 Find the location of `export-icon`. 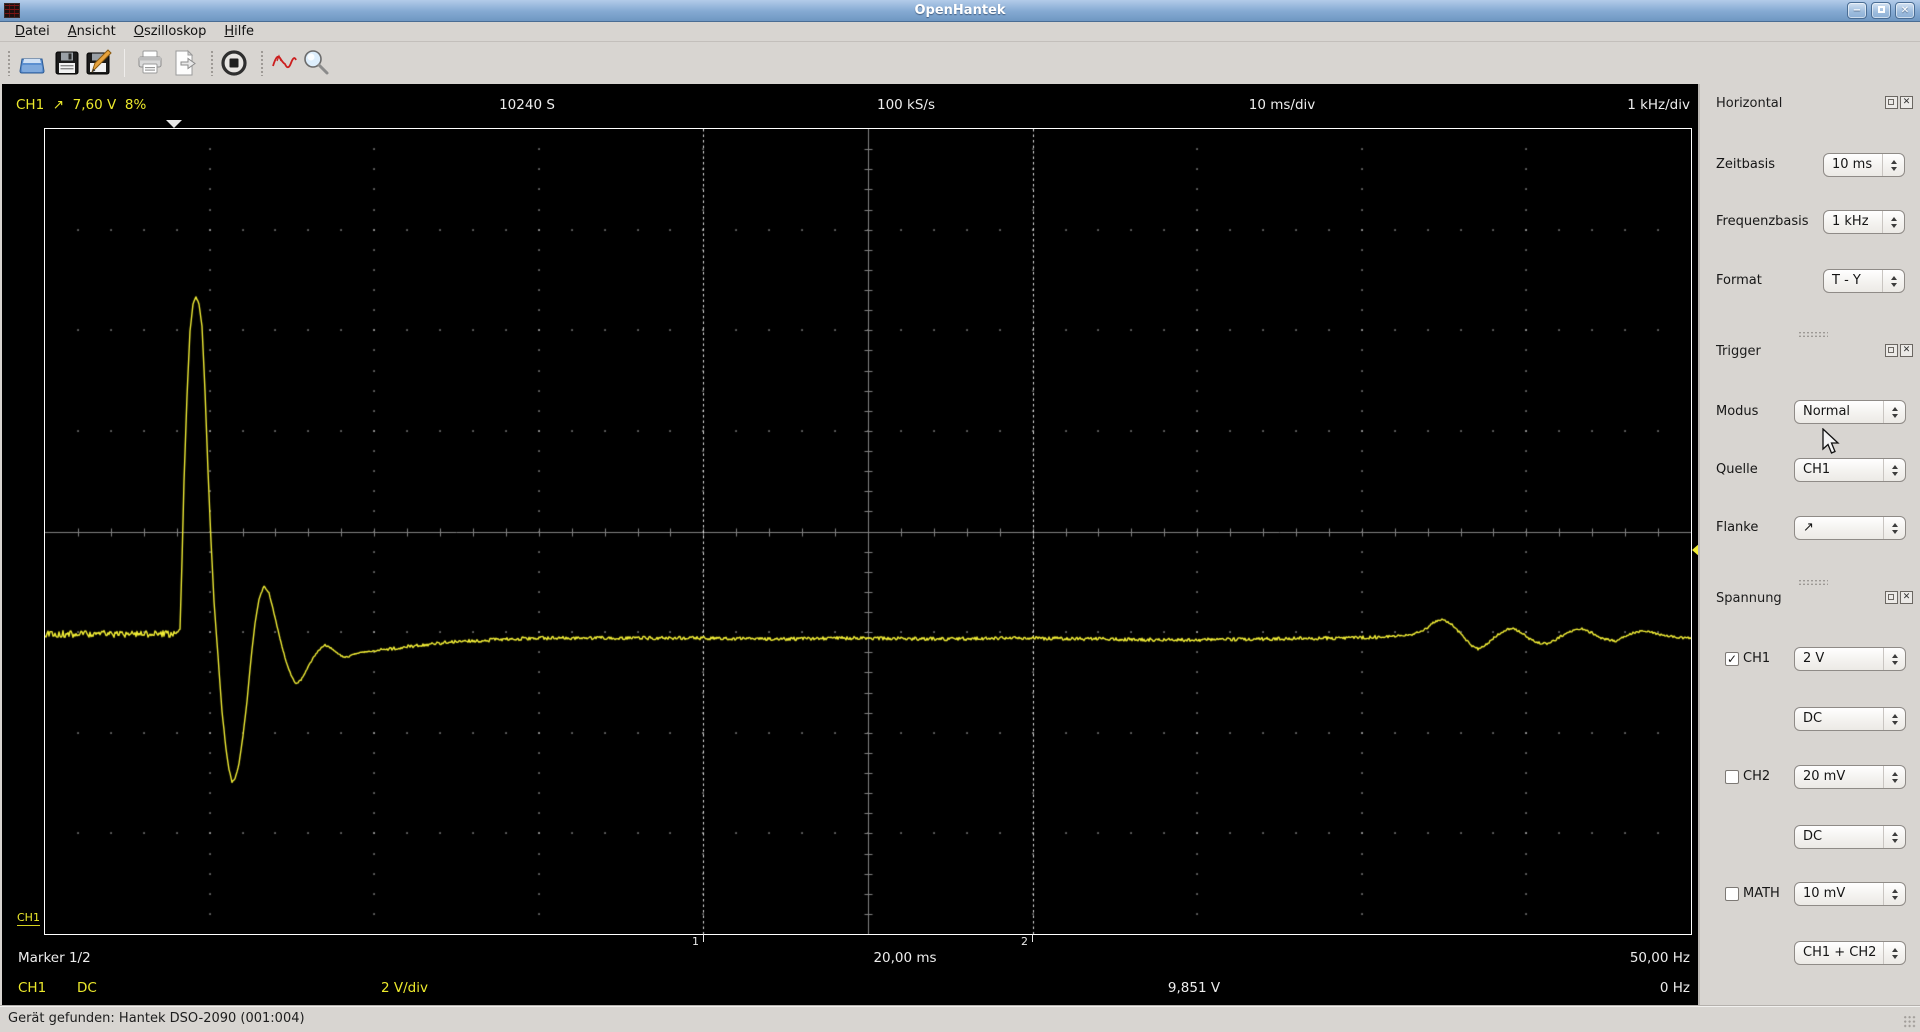

export-icon is located at coordinates (185, 62).